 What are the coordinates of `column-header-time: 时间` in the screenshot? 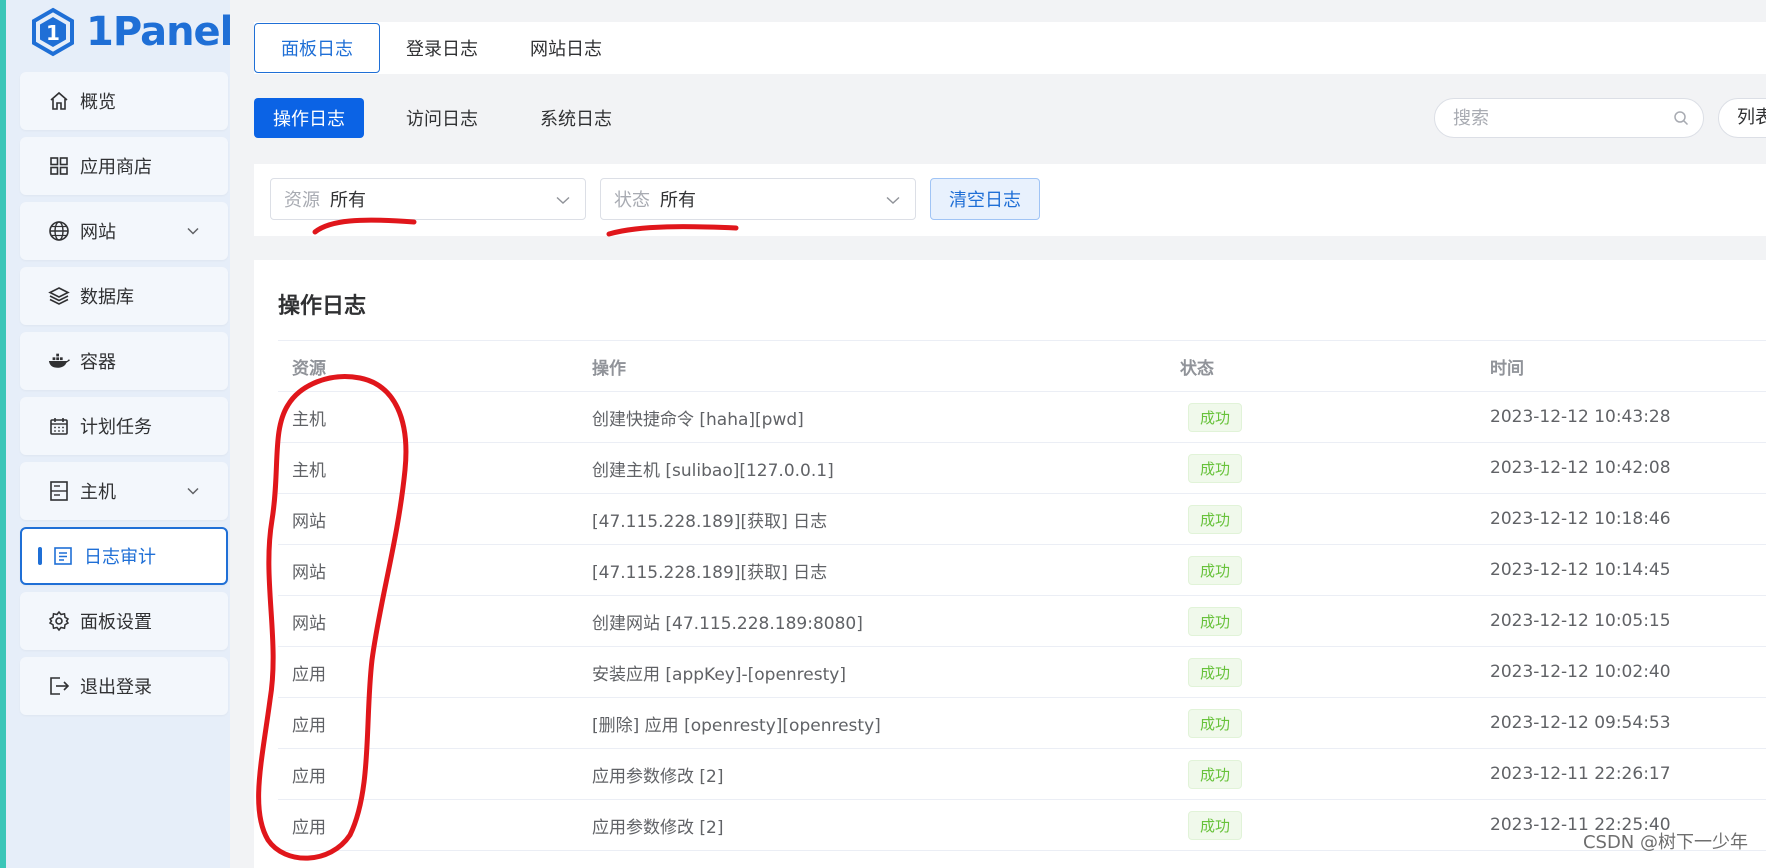 It's located at (1507, 368).